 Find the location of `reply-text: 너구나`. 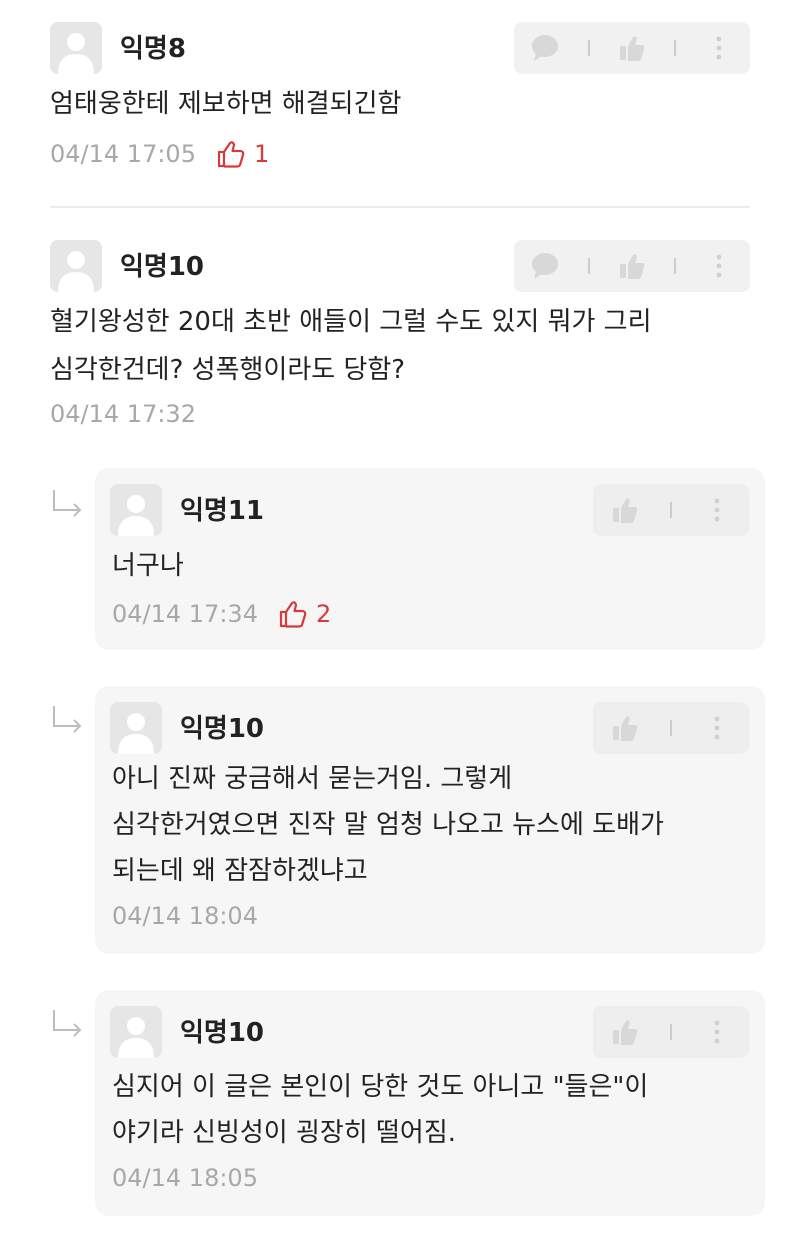

reply-text: 너구나 is located at coordinates (148, 566).